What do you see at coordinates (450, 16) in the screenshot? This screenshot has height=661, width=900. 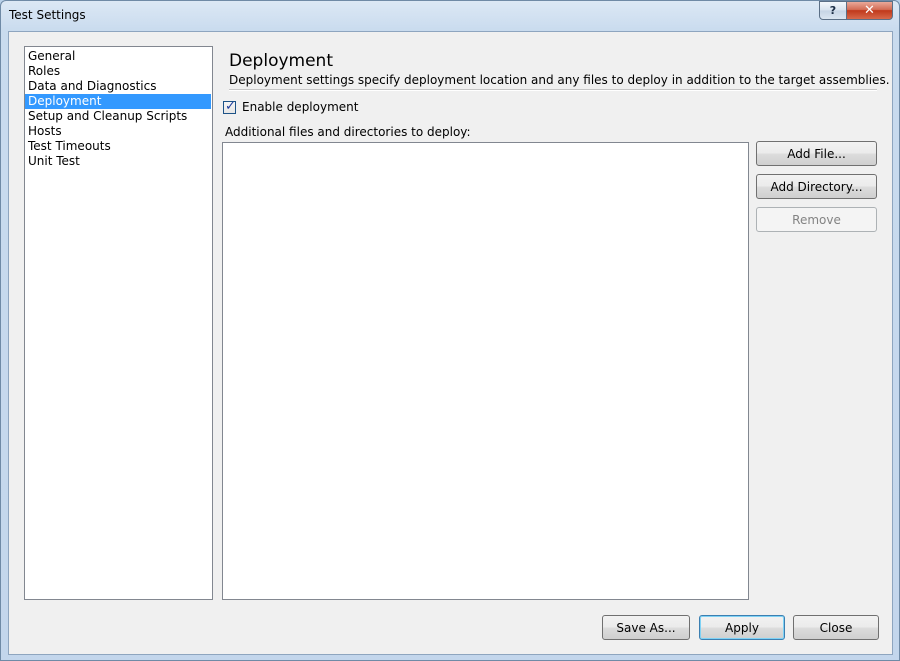 I see `title-bar: Test Settings ? ✕` at bounding box center [450, 16].